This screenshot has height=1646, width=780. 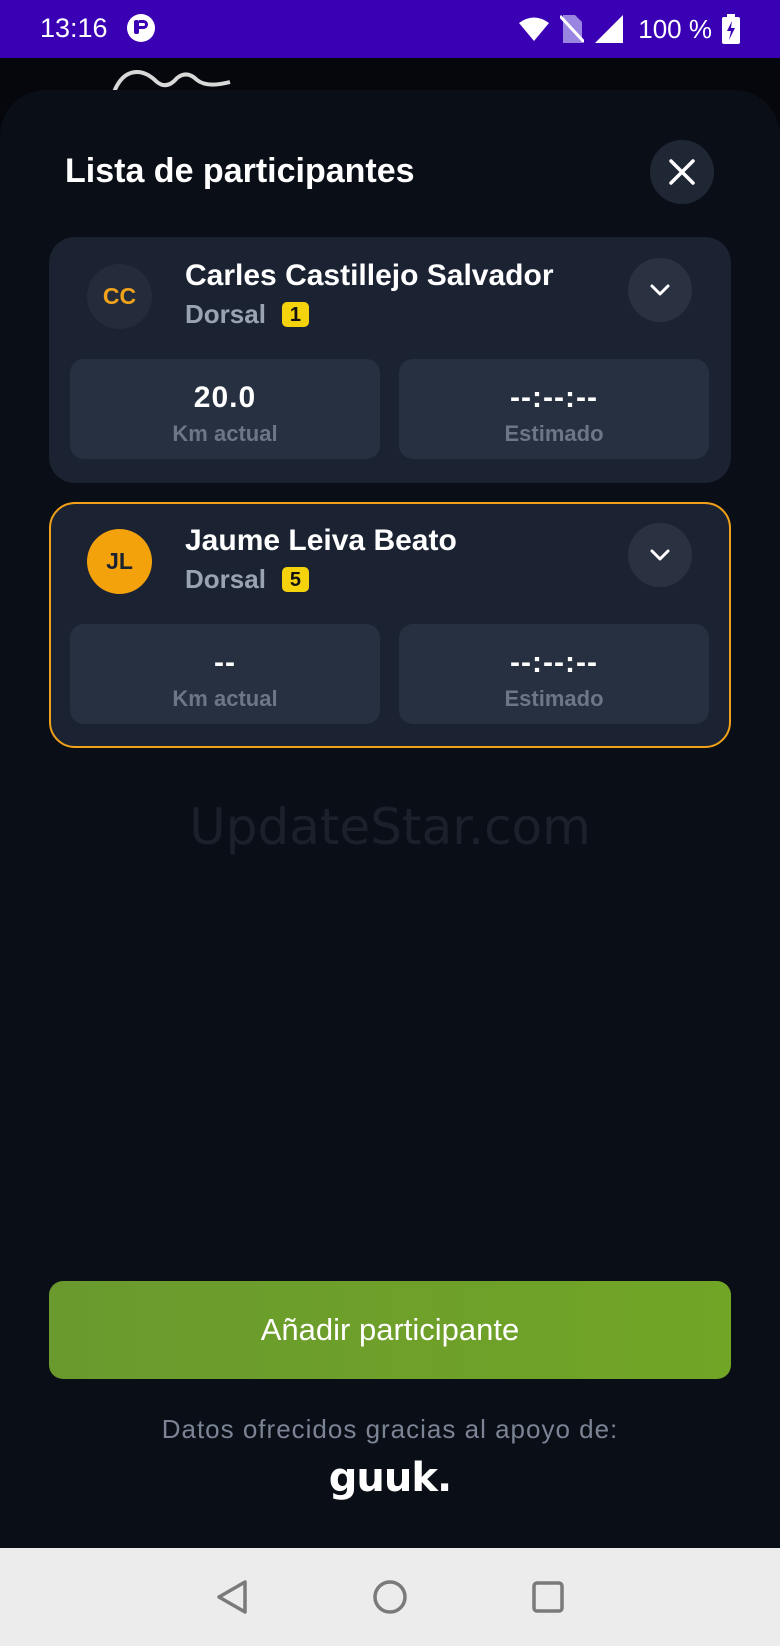 What do you see at coordinates (390, 29) in the screenshot?
I see `status-bar: 13:16 100 %` at bounding box center [390, 29].